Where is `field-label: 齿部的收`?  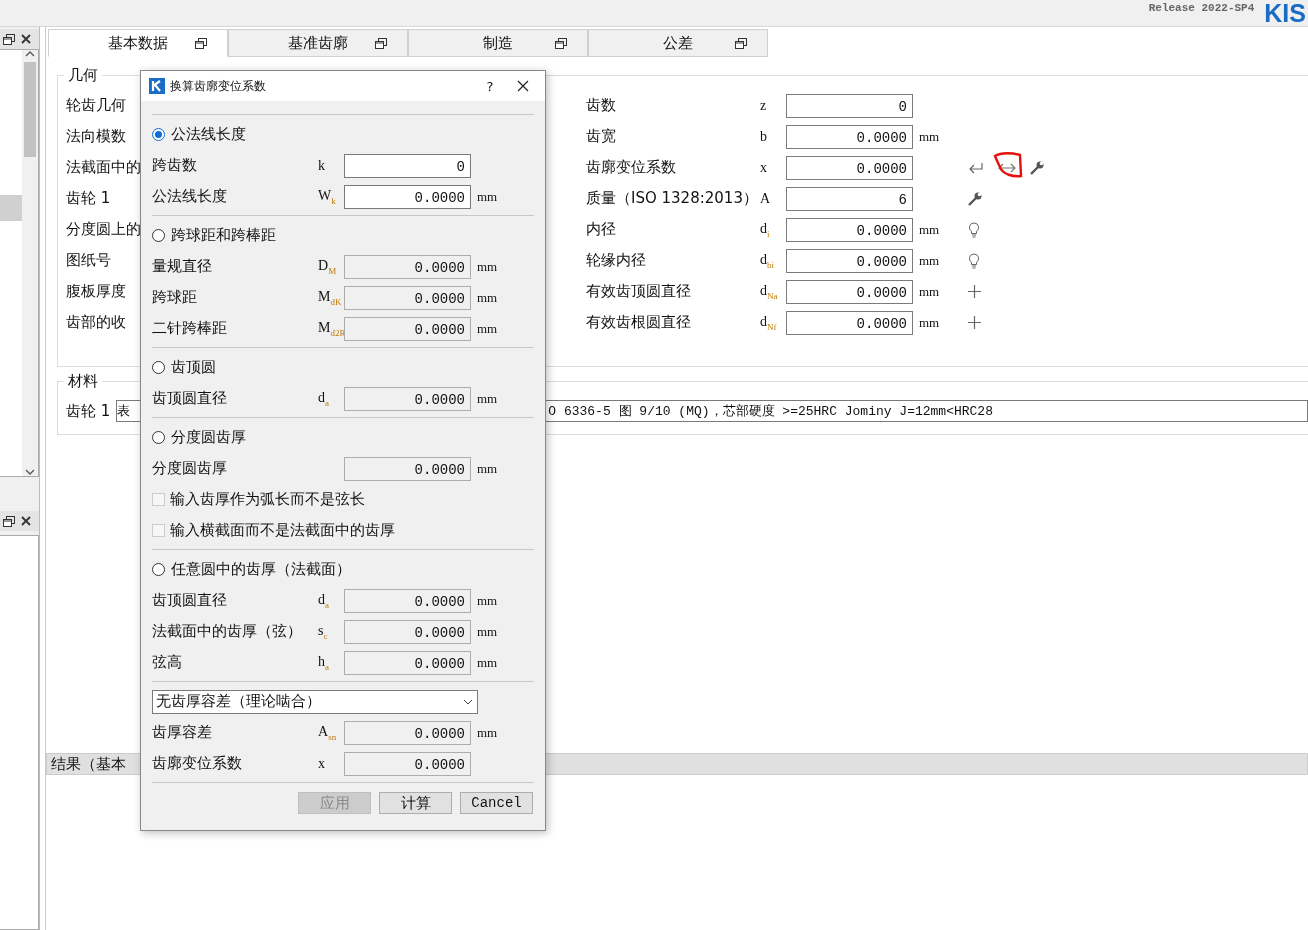 field-label: 齿部的收 is located at coordinates (96, 322).